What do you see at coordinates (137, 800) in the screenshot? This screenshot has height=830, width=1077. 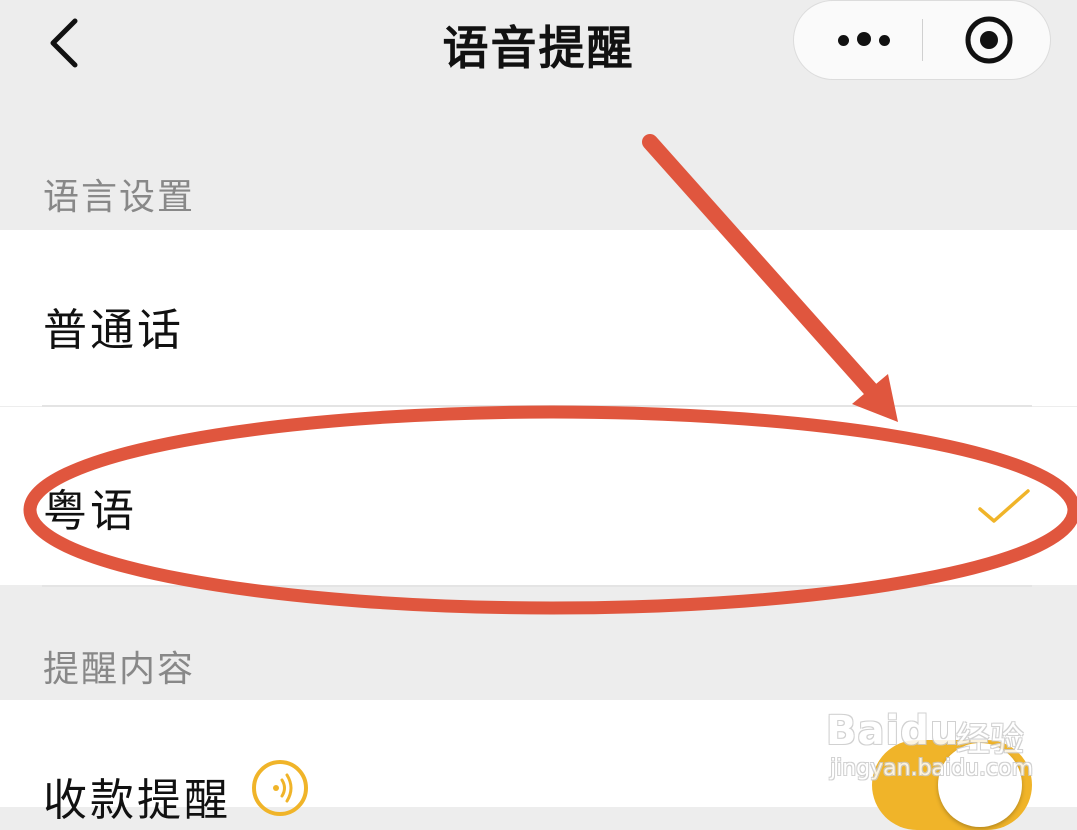 I see `reminder-item-label: 收款提醒` at bounding box center [137, 800].